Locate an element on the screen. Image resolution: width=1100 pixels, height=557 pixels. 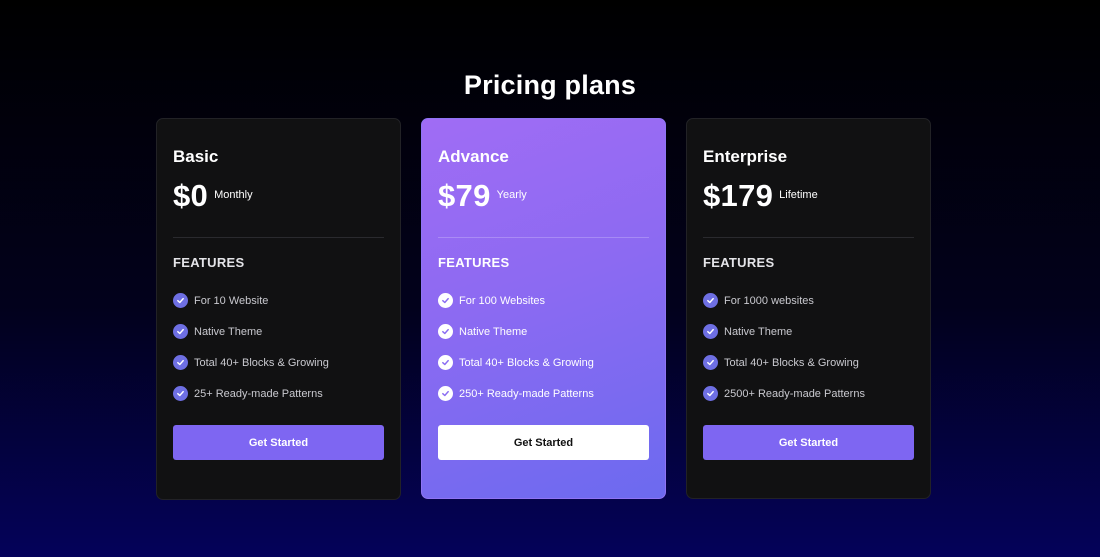
price-row: $179 Lifetime is located at coordinates (808, 196).